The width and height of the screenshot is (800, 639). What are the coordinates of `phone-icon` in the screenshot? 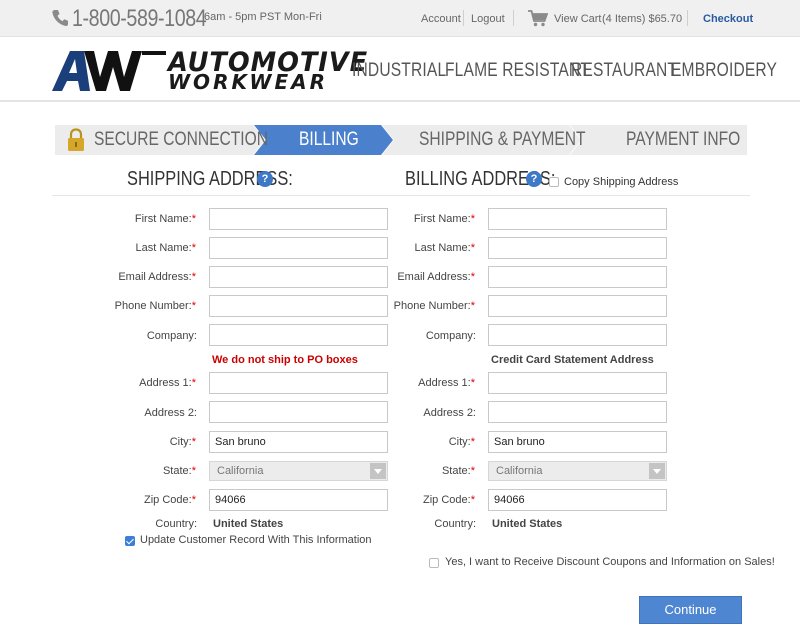 It's located at (60, 18).